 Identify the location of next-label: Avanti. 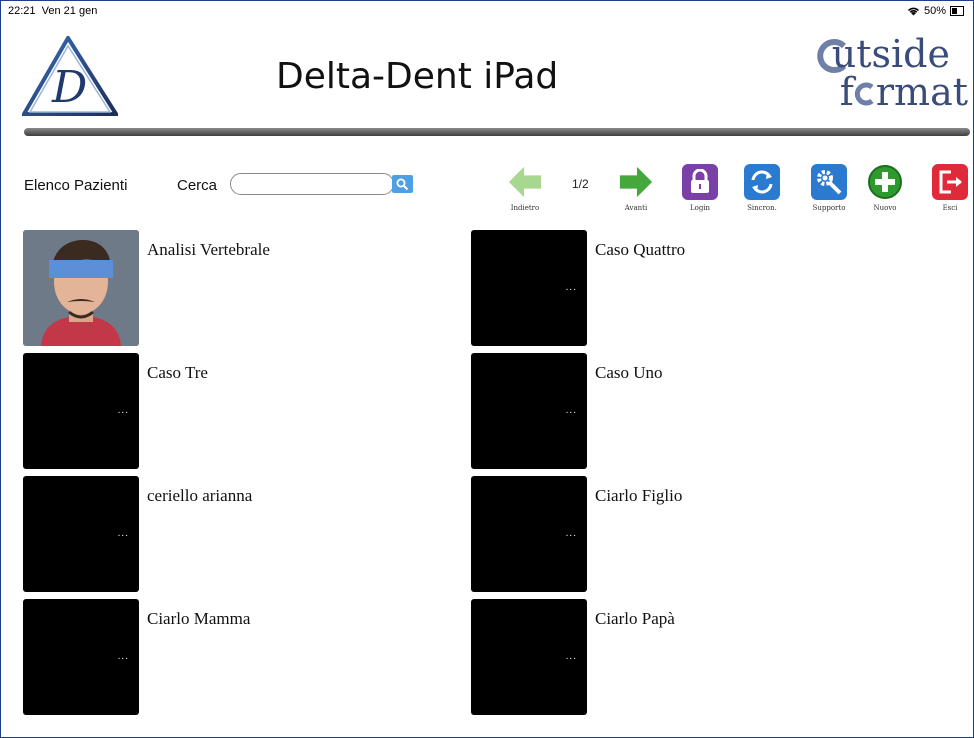
(636, 208).